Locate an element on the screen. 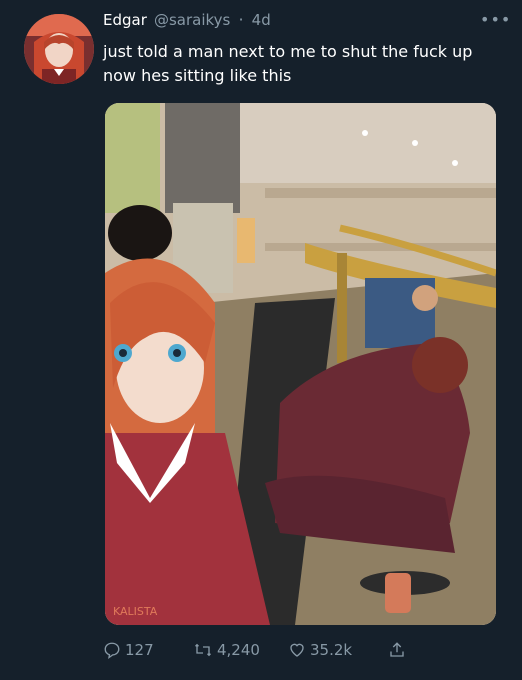 The image size is (522, 680). tweet-actions: 127 4,240 35.2k is located at coordinates (303, 650).